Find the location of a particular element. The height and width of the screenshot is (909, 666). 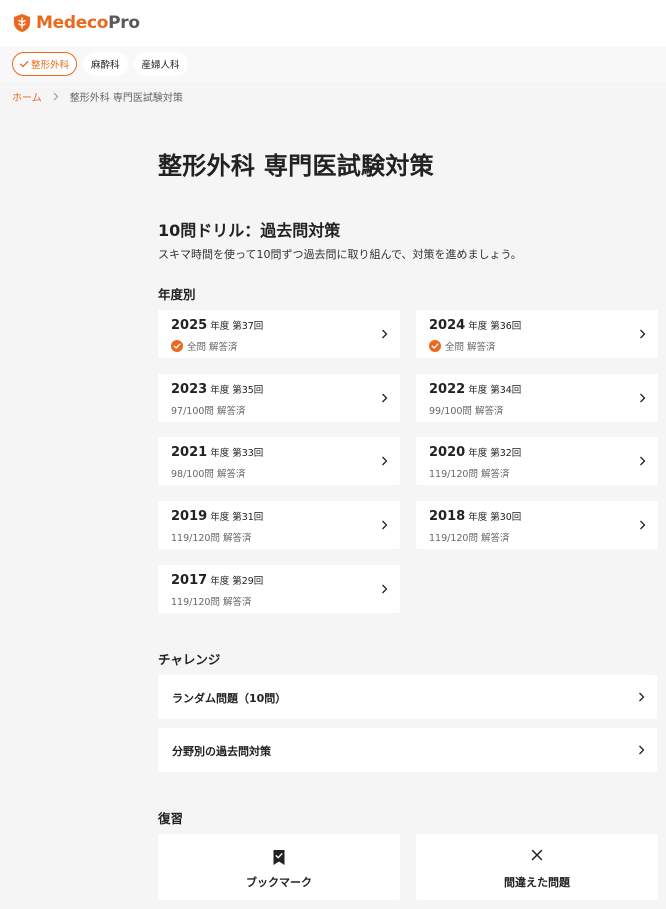

close-icon is located at coordinates (537, 855).